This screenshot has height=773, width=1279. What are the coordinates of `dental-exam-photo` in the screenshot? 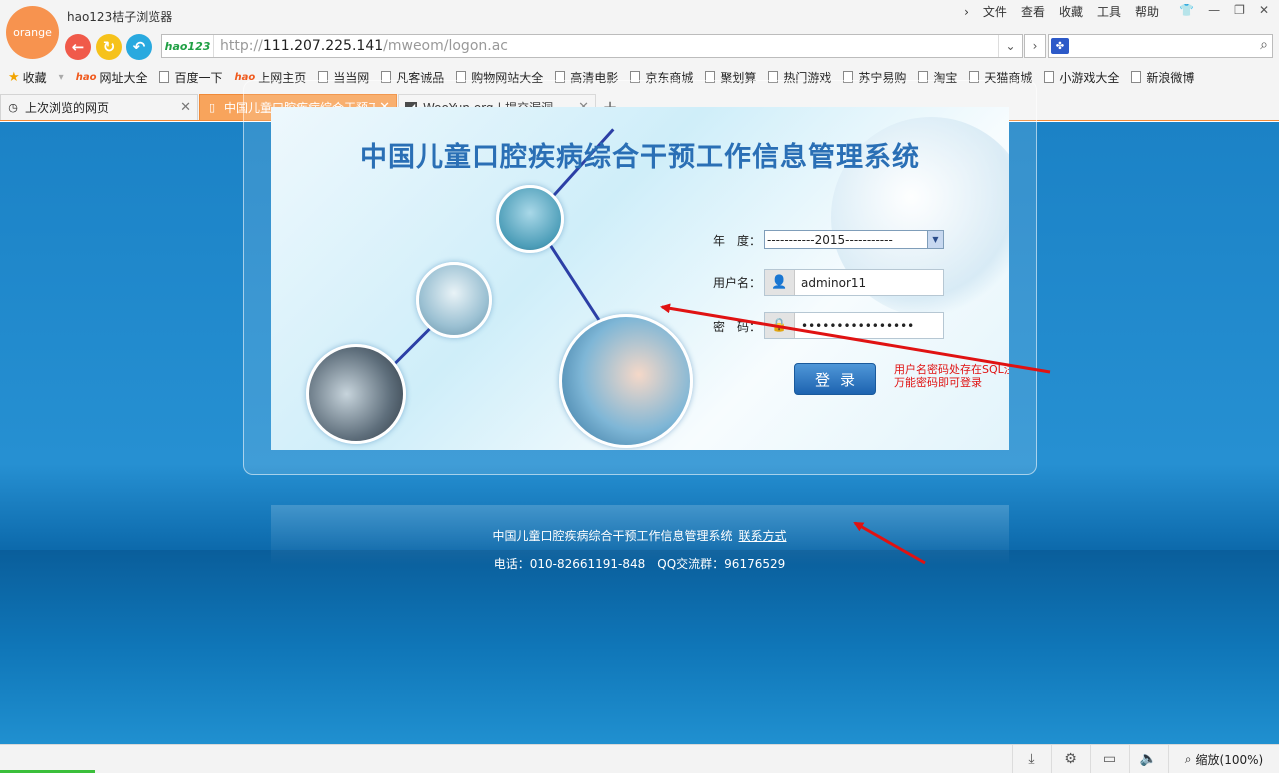 It's located at (454, 300).